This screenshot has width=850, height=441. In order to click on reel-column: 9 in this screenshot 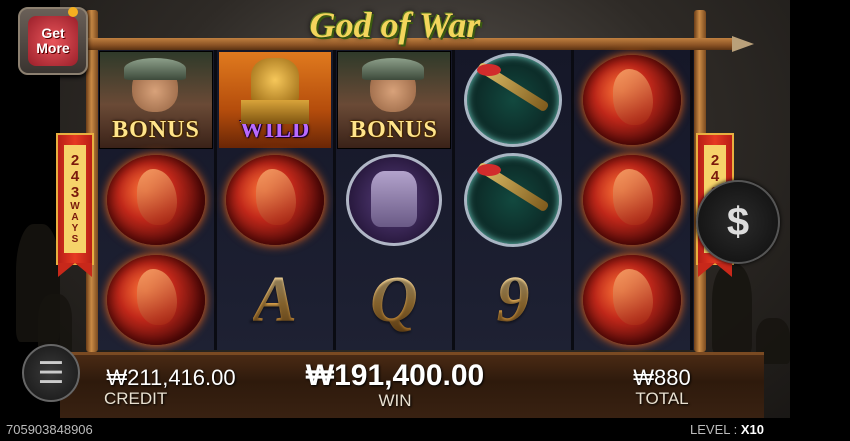, I will do `click(514, 200)`.